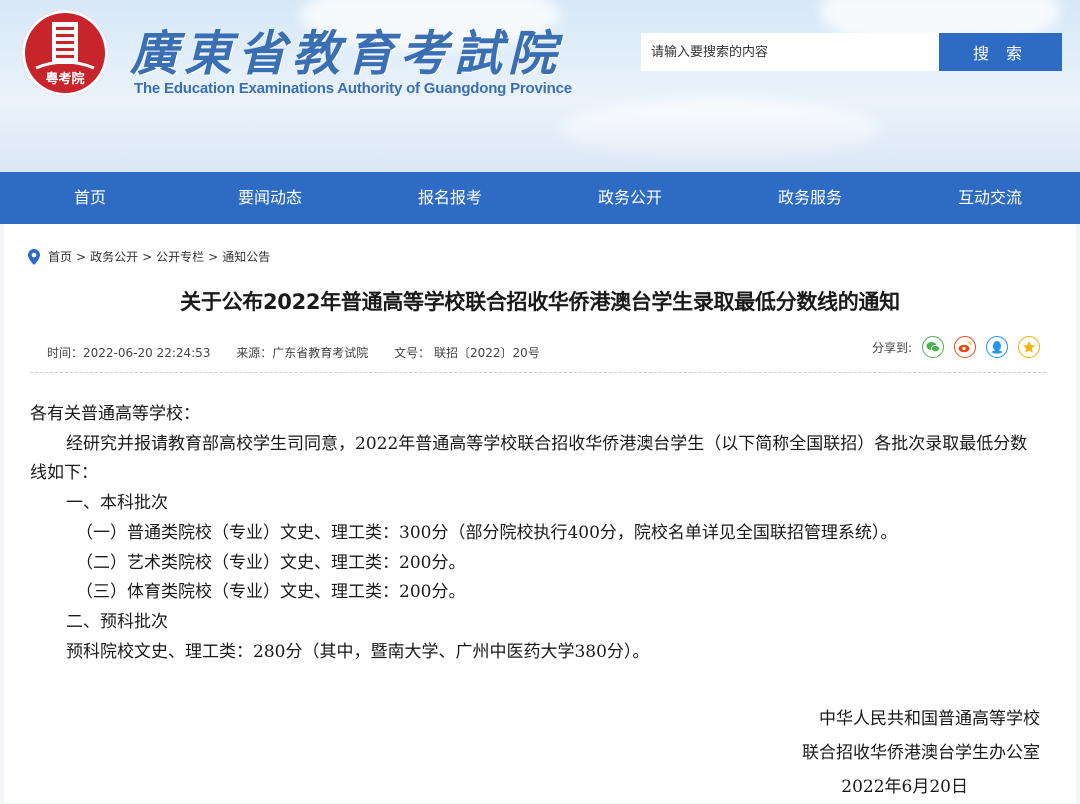 This screenshot has height=804, width=1080. I want to click on signature-date: 2022年6月20日, so click(904, 787).